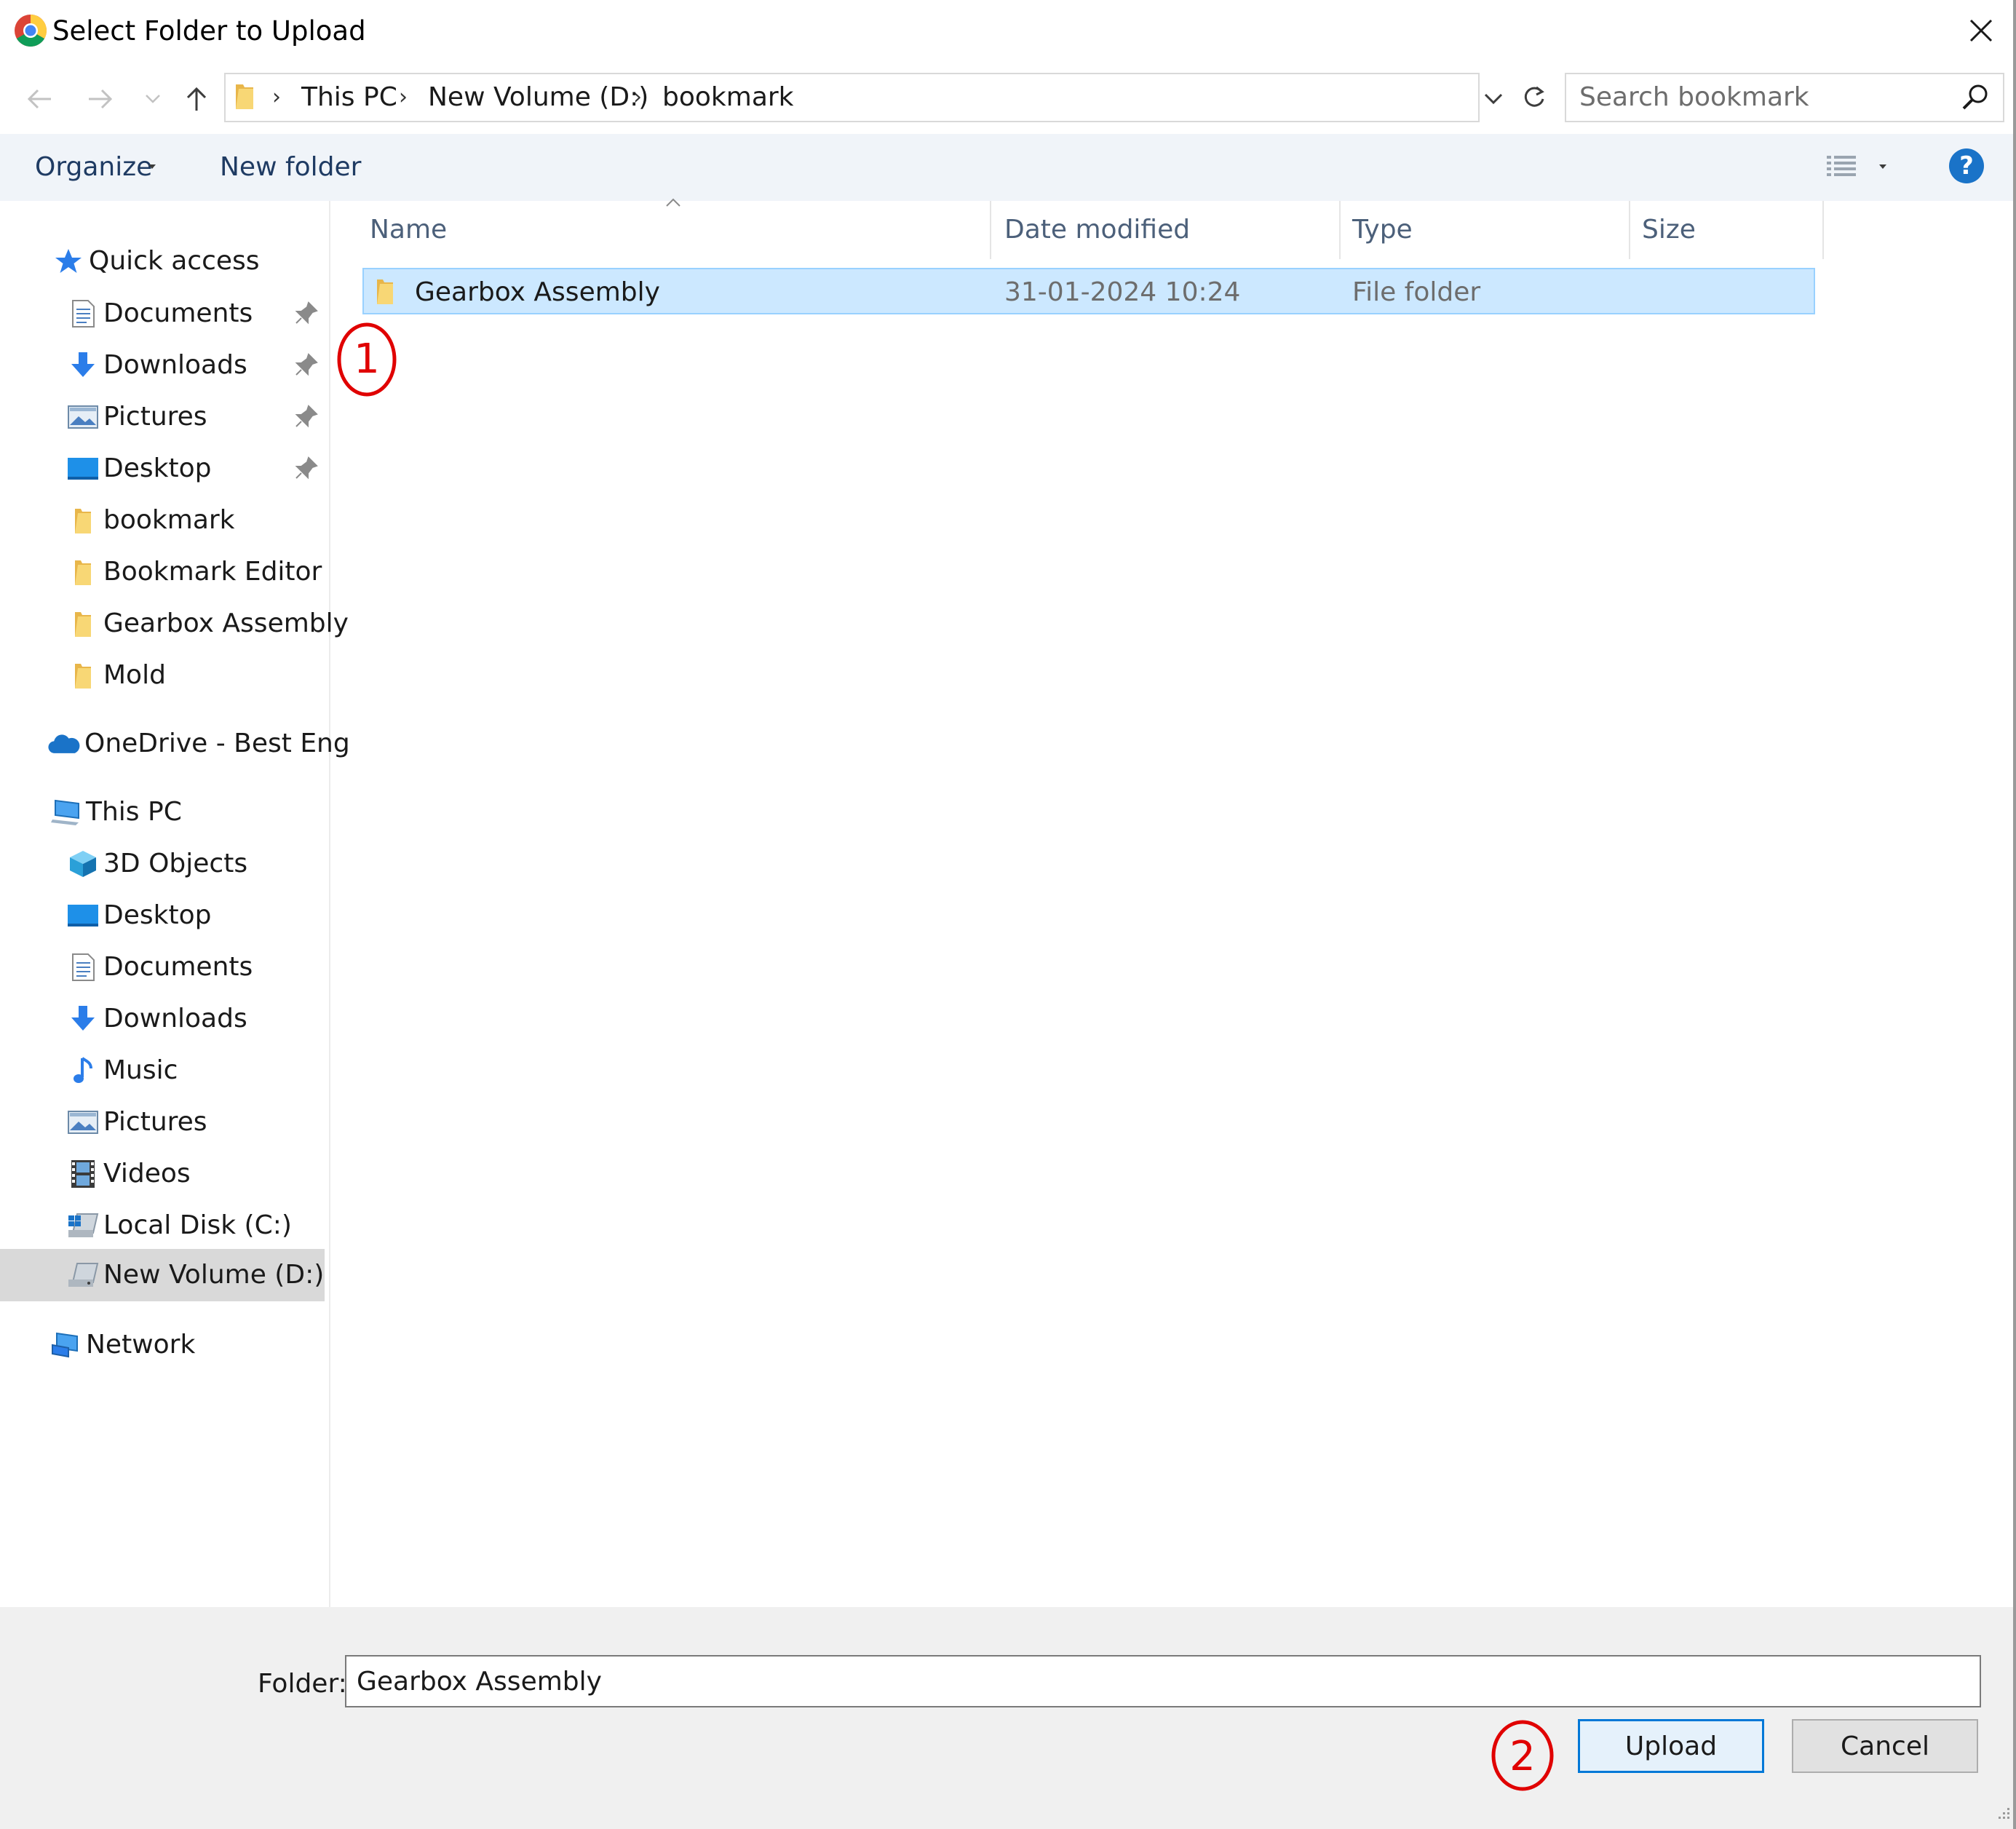  Describe the element at coordinates (83, 967) in the screenshot. I see `documents-icon` at that location.